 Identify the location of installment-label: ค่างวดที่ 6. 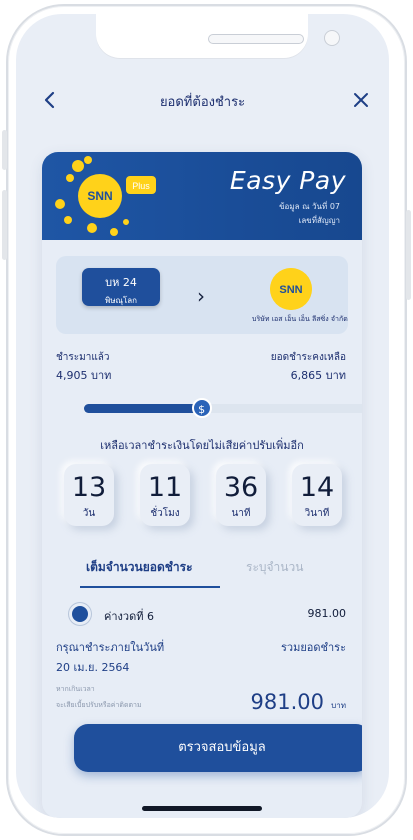
(129, 616).